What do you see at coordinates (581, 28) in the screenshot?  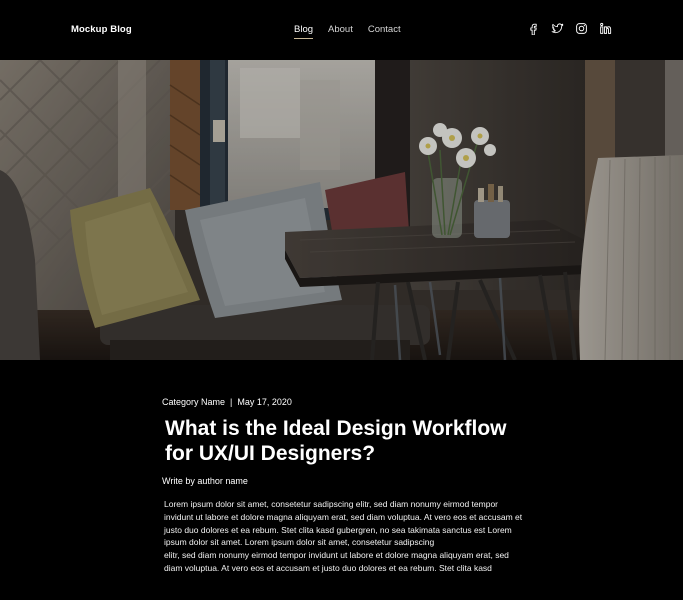 I see `instagram-icon` at bounding box center [581, 28].